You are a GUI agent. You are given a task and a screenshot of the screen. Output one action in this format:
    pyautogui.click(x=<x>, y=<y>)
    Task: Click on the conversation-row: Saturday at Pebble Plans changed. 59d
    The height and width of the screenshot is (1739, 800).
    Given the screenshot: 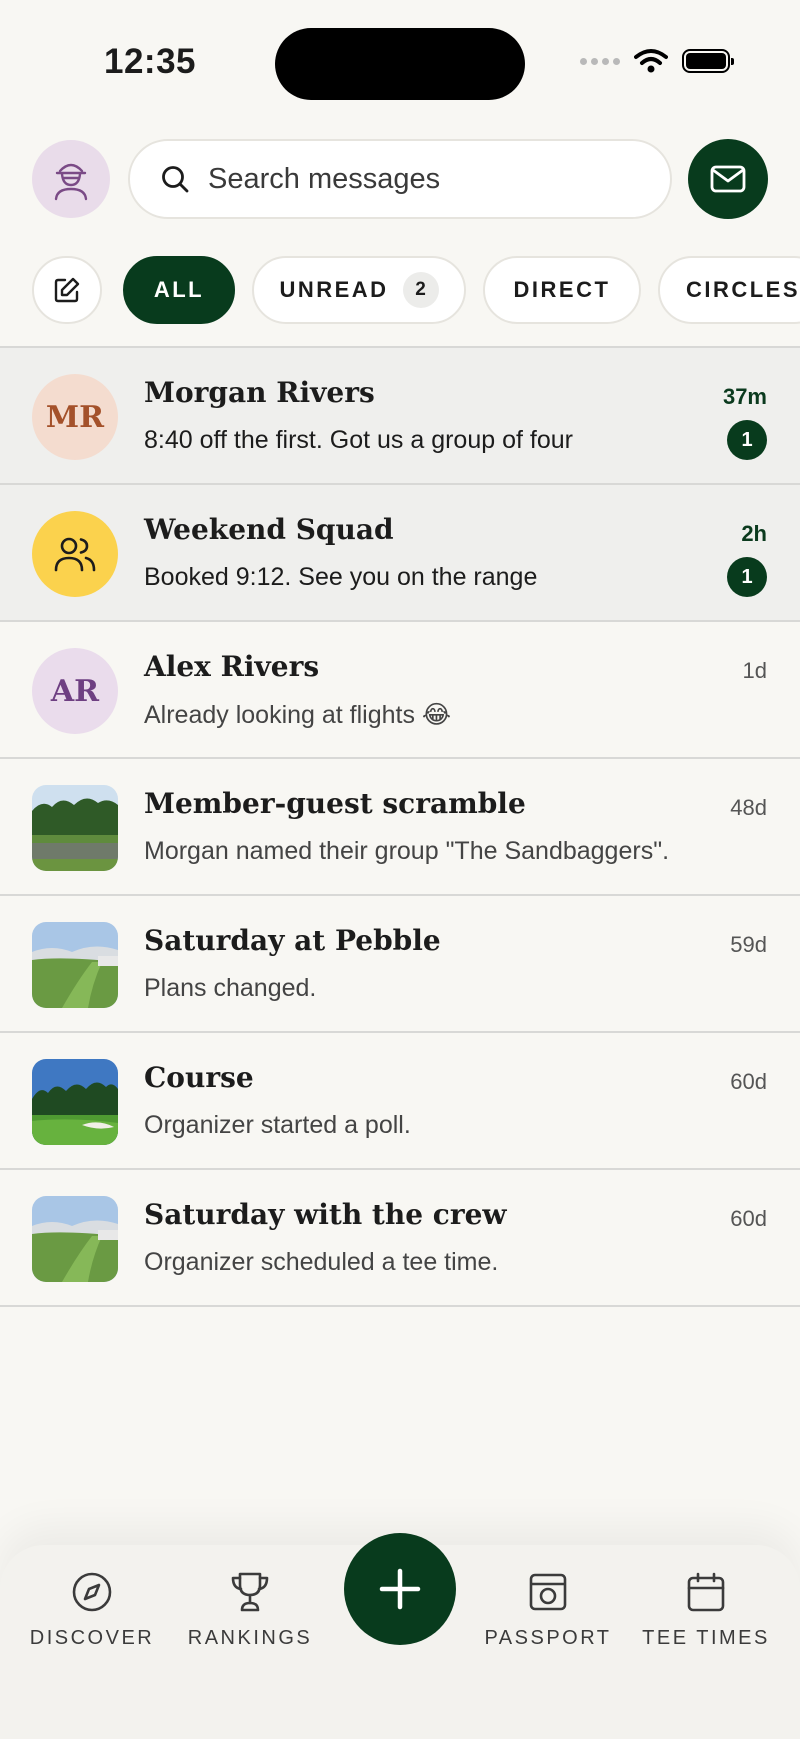 What is the action you would take?
    pyautogui.click(x=400, y=964)
    